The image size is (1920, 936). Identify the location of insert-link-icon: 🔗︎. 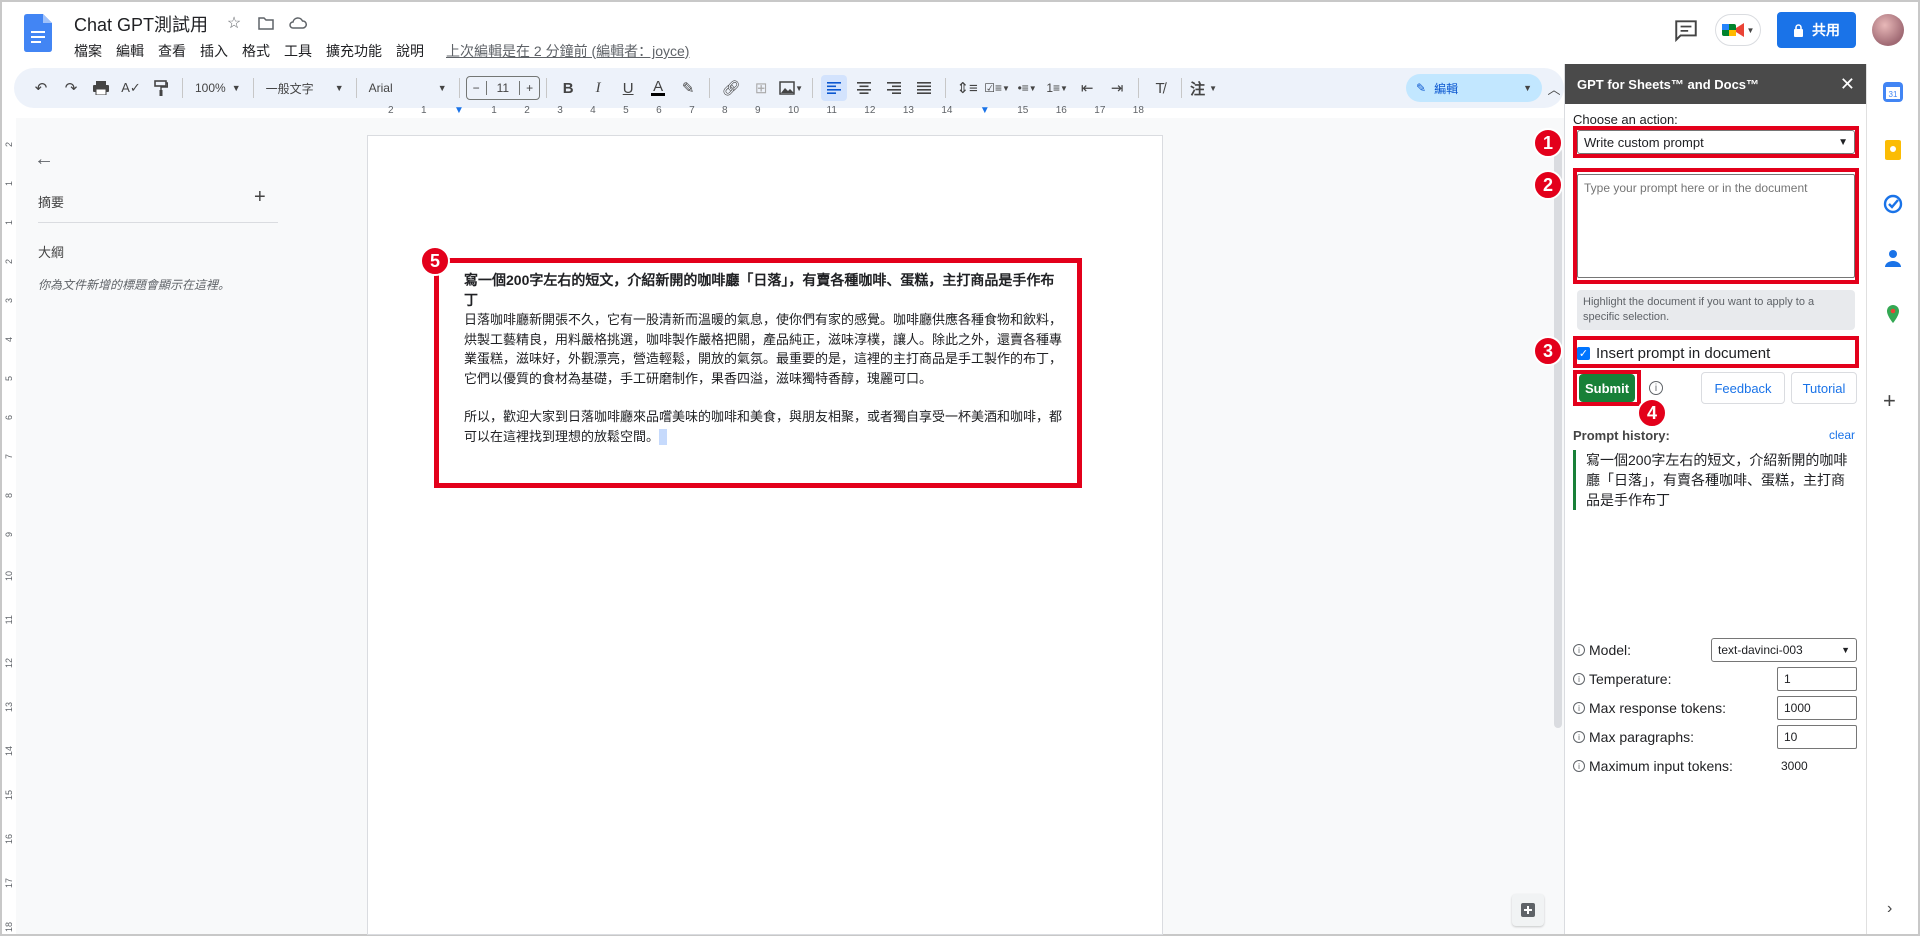
(731, 88).